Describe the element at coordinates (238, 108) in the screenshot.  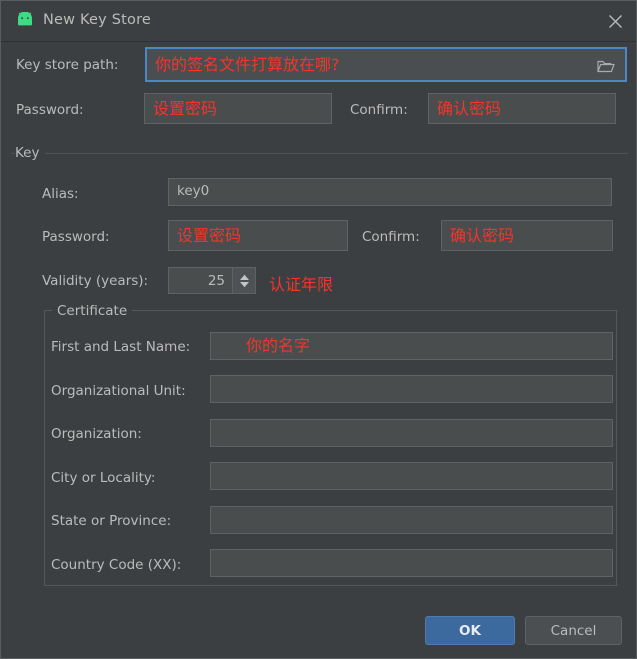
I see `key-store-password-input: 设置密码` at that location.